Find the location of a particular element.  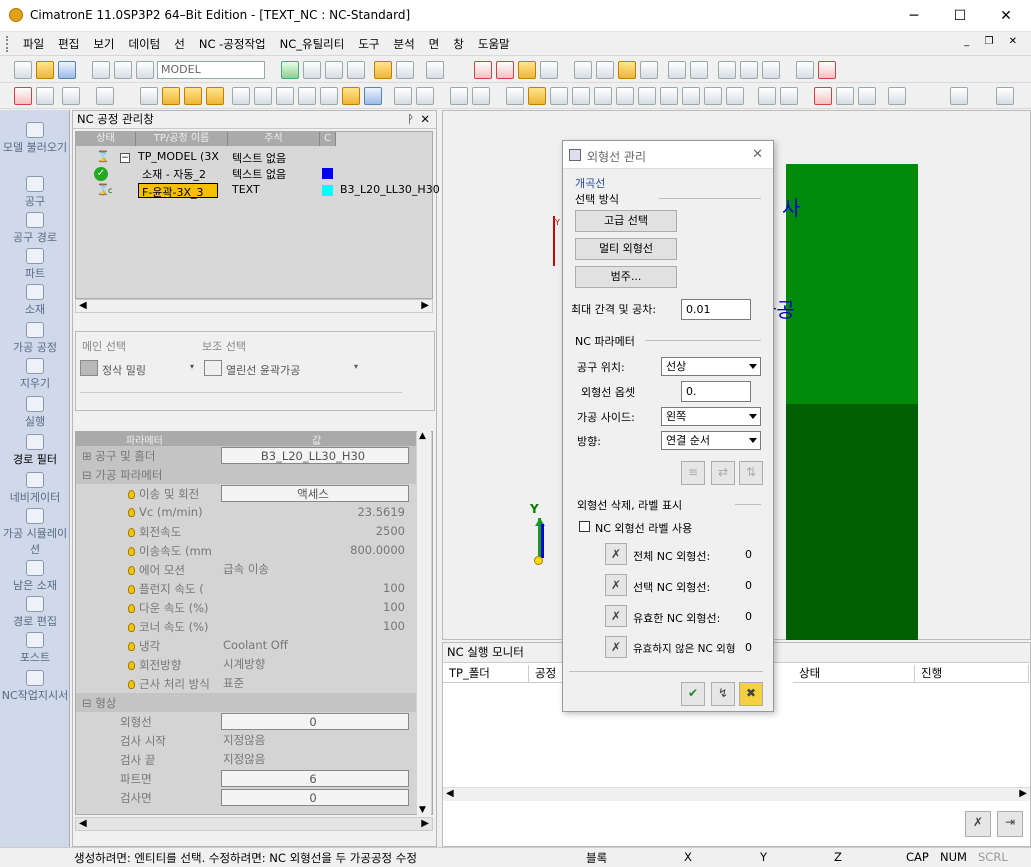

tool-position-select: 선상 is located at coordinates (711, 366).